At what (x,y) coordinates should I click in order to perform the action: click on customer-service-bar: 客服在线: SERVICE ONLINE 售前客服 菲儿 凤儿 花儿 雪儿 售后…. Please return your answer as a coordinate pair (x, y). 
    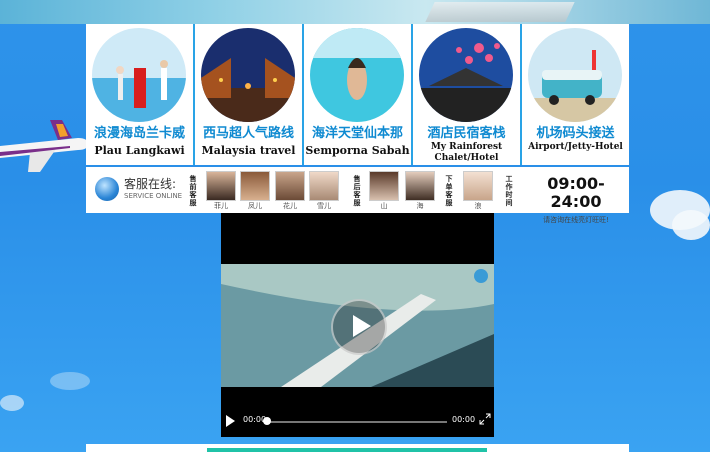
    Looking at the image, I should click on (357, 195).